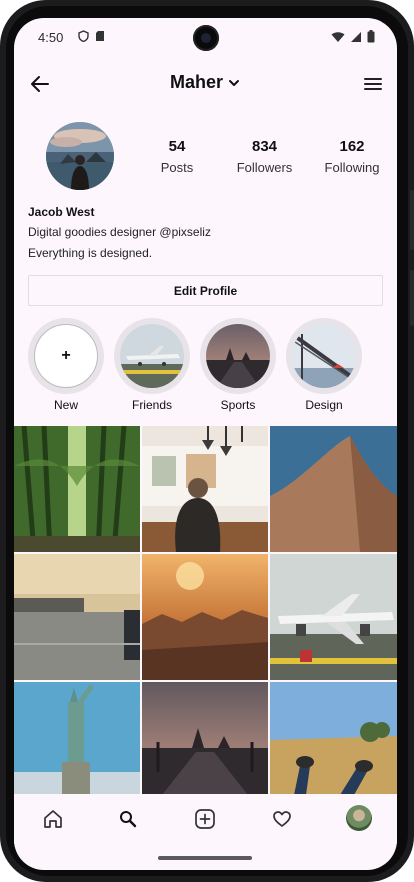 The height and width of the screenshot is (882, 414). I want to click on front-camera, so click(206, 38).